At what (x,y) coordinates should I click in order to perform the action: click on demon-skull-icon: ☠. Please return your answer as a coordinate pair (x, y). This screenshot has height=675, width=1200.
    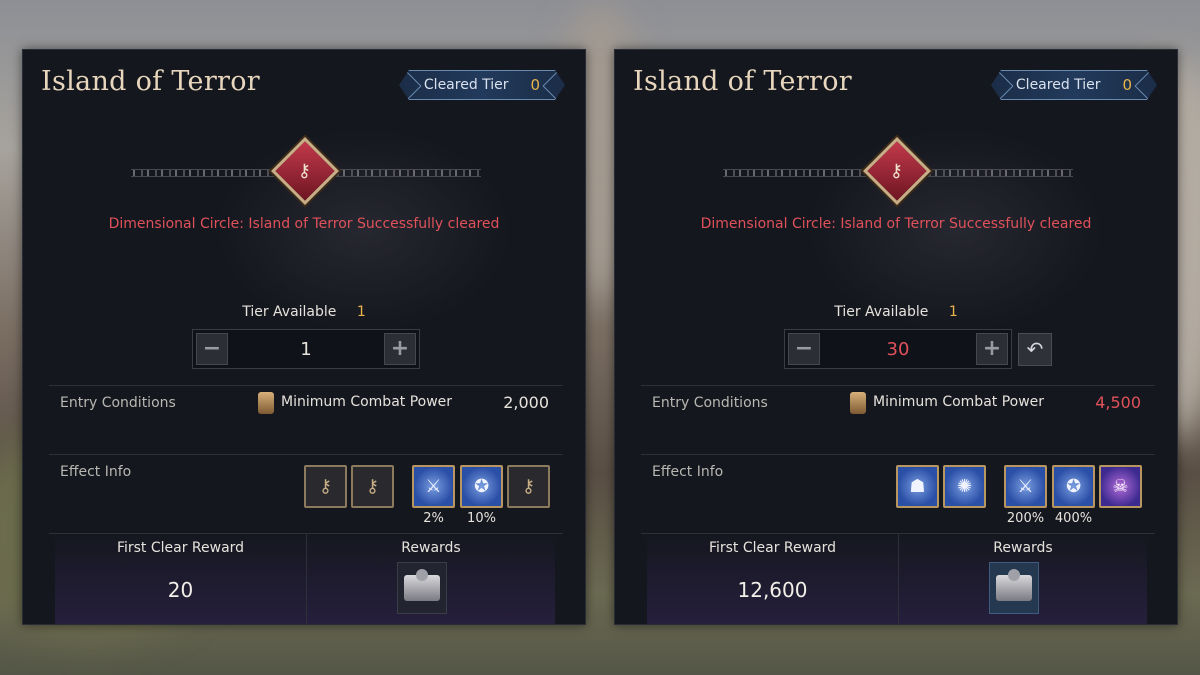
    Looking at the image, I should click on (1120, 486).